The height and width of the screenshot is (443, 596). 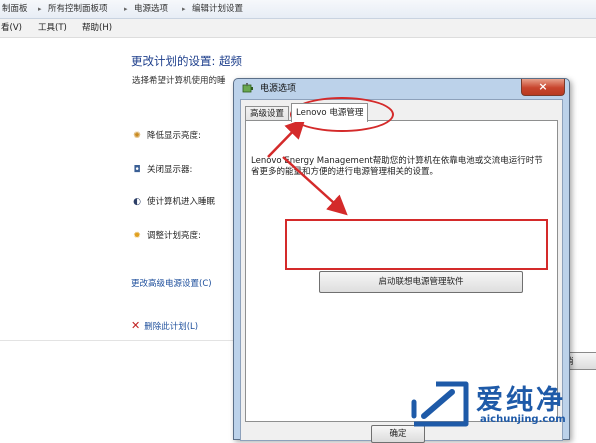 What do you see at coordinates (440, 404) in the screenshot?
I see `aichunjing-logo-icon` at bounding box center [440, 404].